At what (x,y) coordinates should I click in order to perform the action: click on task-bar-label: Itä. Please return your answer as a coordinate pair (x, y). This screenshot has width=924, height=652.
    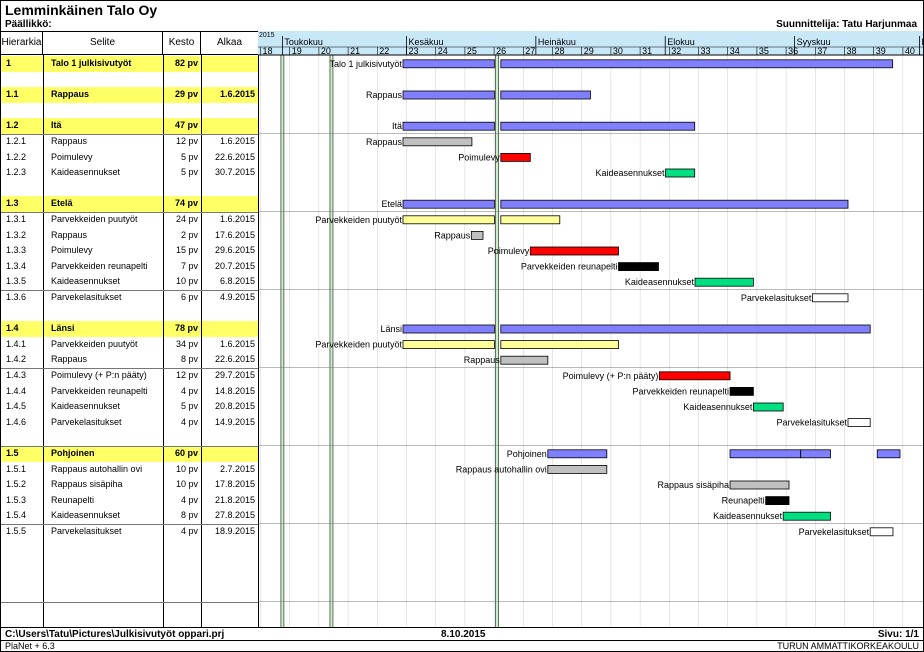
    Looking at the image, I should click on (397, 126).